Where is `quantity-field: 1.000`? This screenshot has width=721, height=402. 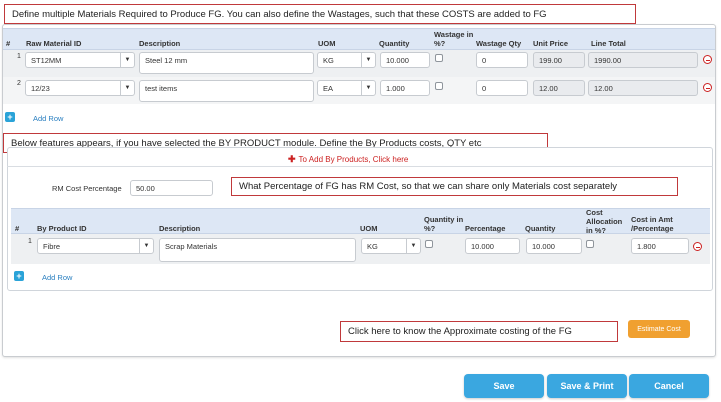 quantity-field: 1.000 is located at coordinates (405, 88).